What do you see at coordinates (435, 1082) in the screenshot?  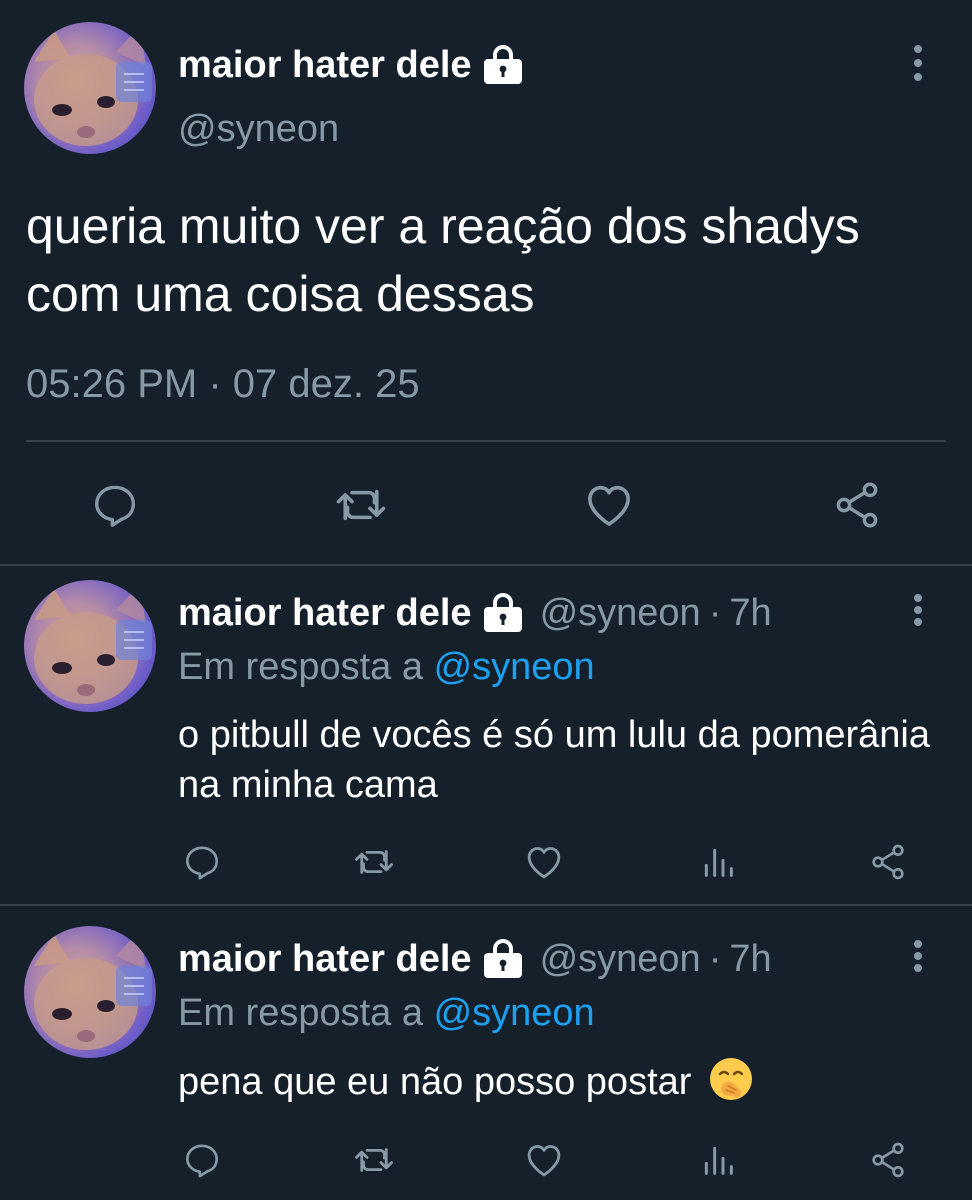 I see `tweet-text: pena que eu não posso postar` at bounding box center [435, 1082].